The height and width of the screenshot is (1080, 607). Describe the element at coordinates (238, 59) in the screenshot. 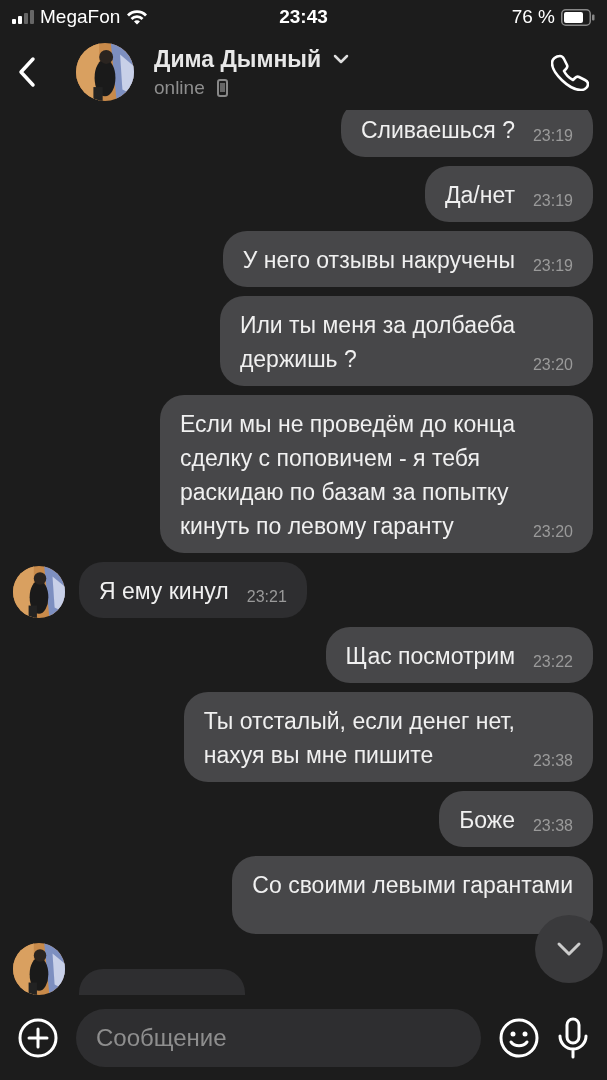

I see `contact-name: Дима Дымный` at that location.